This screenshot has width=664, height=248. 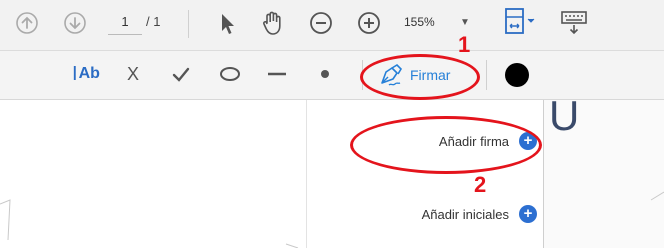 I want to click on dot-icon, so click(x=325, y=74).